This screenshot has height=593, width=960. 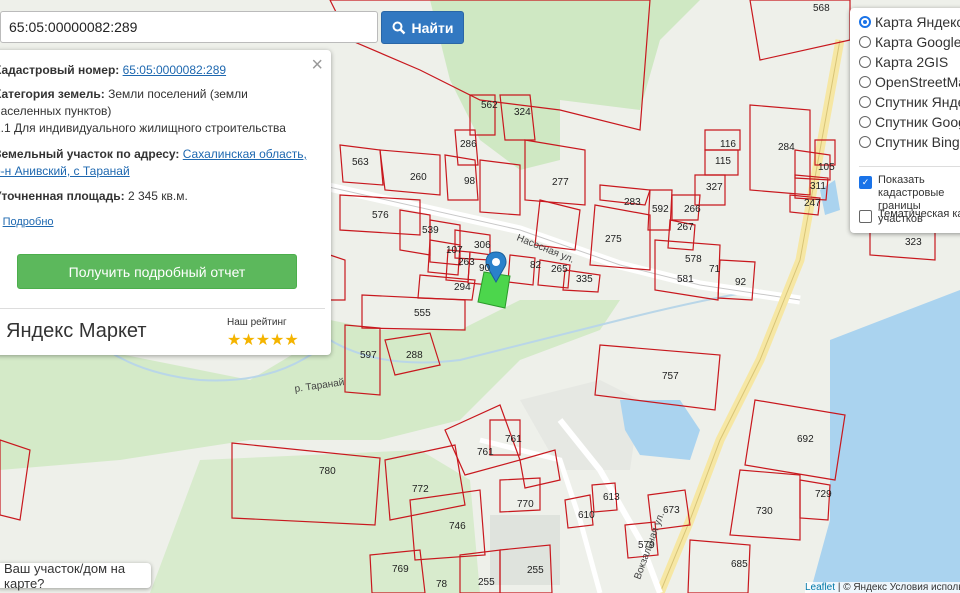 What do you see at coordinates (560, 182) in the screenshot?
I see `parcel-number-label: 277` at bounding box center [560, 182].